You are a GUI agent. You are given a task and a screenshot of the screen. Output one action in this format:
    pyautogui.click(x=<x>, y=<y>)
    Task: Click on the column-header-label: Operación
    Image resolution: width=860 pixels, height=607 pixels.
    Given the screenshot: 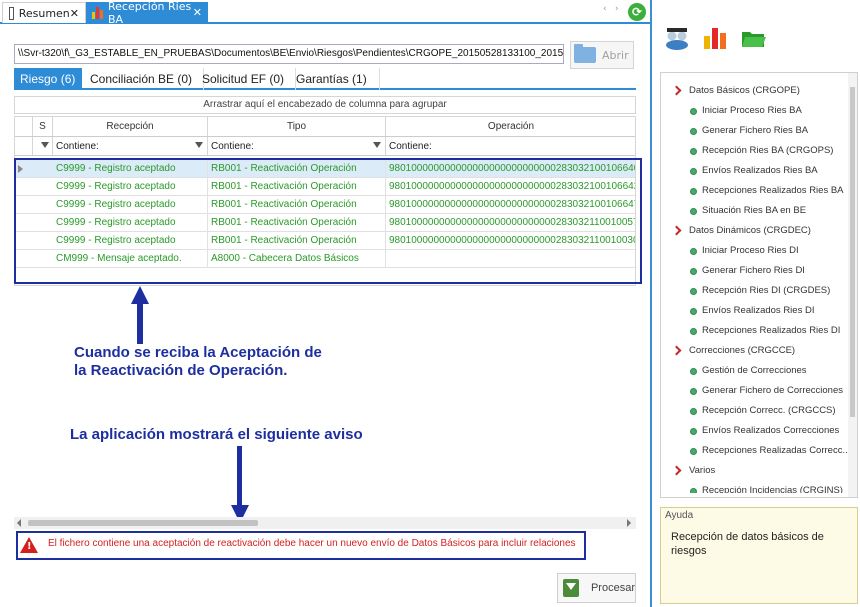 What is the action you would take?
    pyautogui.click(x=511, y=126)
    